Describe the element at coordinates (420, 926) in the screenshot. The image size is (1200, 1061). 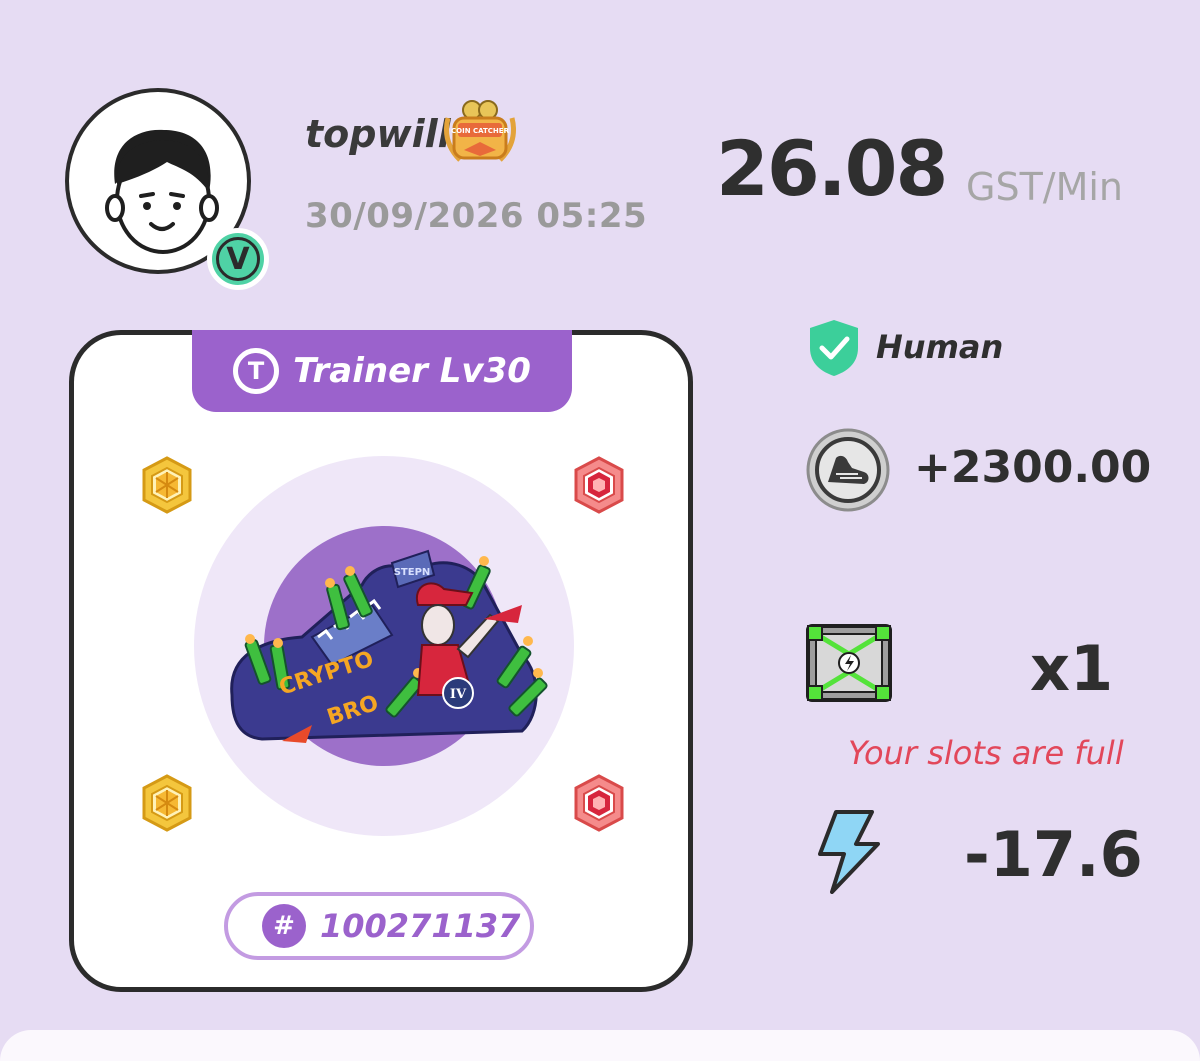
I see `sneaker-id-number: 100271137` at that location.